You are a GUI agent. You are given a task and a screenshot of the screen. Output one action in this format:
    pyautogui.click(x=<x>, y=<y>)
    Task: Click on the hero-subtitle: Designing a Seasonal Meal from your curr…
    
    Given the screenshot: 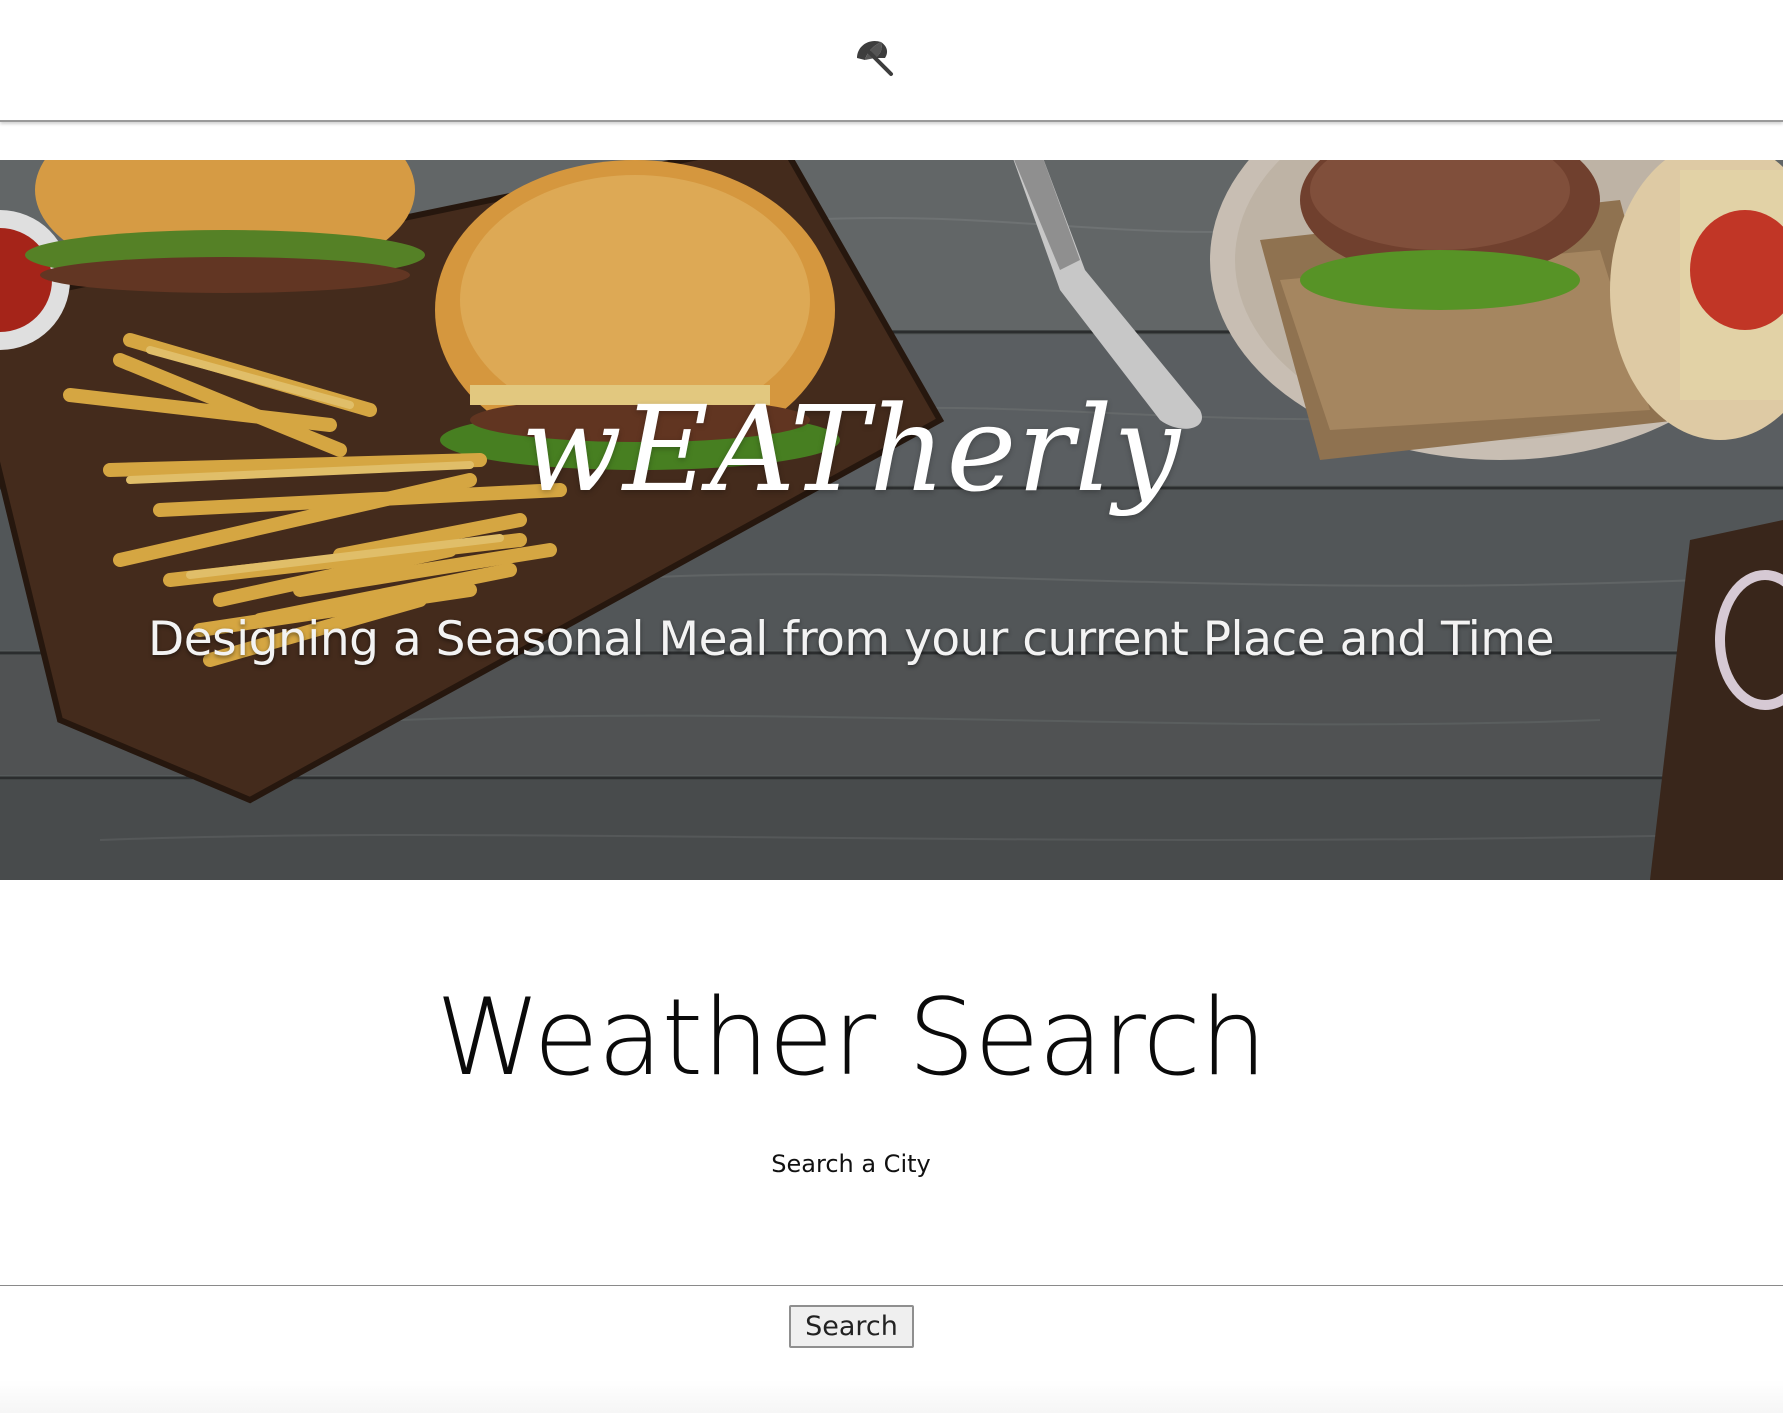 What is the action you would take?
    pyautogui.click(x=851, y=639)
    